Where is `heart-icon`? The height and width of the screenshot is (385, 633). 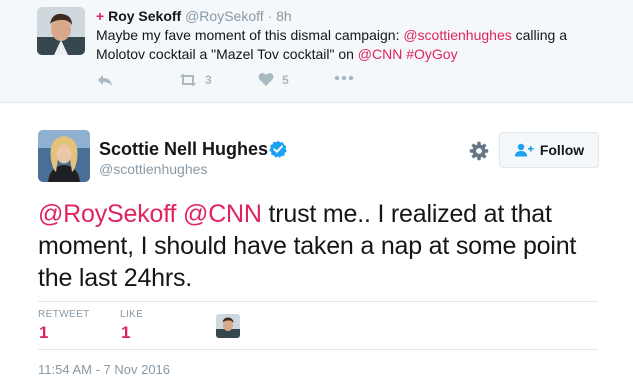 heart-icon is located at coordinates (266, 79).